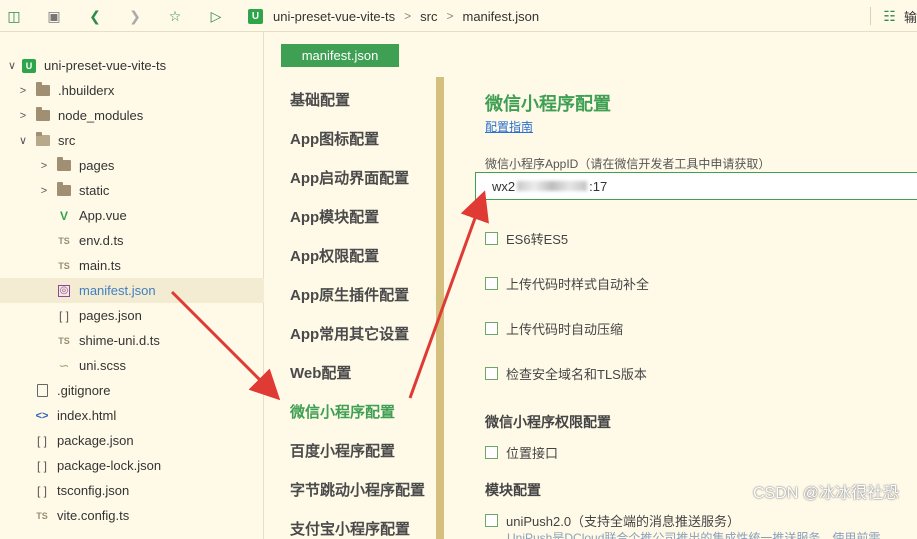 This screenshot has height=539, width=917. I want to click on tree-item-package-json: [ ] package.json, so click(132, 440).